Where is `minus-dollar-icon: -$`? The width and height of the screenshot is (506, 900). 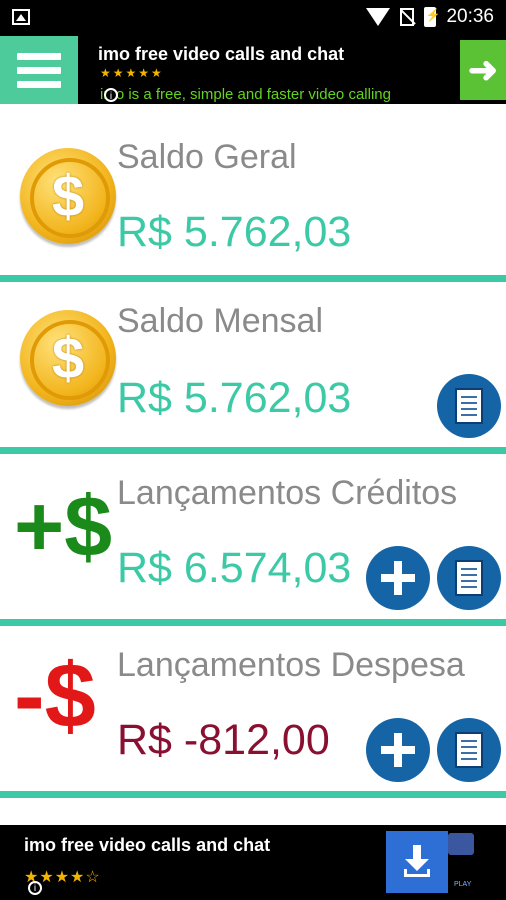
minus-dollar-icon: -$ is located at coordinates (55, 696).